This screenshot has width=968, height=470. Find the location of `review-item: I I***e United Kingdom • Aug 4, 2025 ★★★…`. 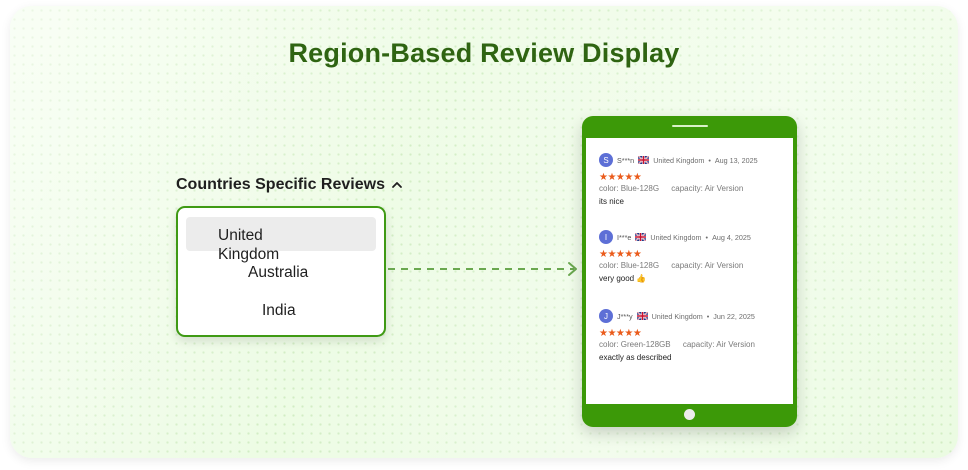

review-item: I I***e United Kingdom • Aug 4, 2025 ★★★… is located at coordinates (675, 256).